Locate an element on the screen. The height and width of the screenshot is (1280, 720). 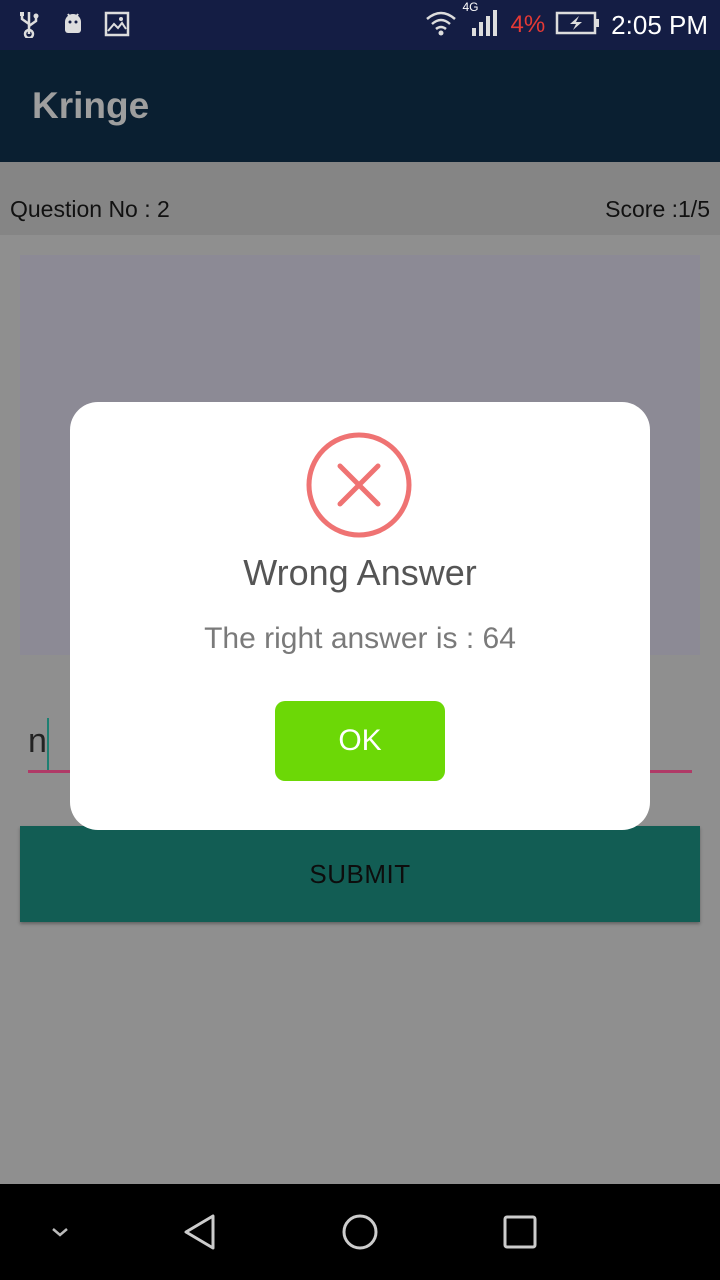
clock: 2:05 PM is located at coordinates (659, 24).